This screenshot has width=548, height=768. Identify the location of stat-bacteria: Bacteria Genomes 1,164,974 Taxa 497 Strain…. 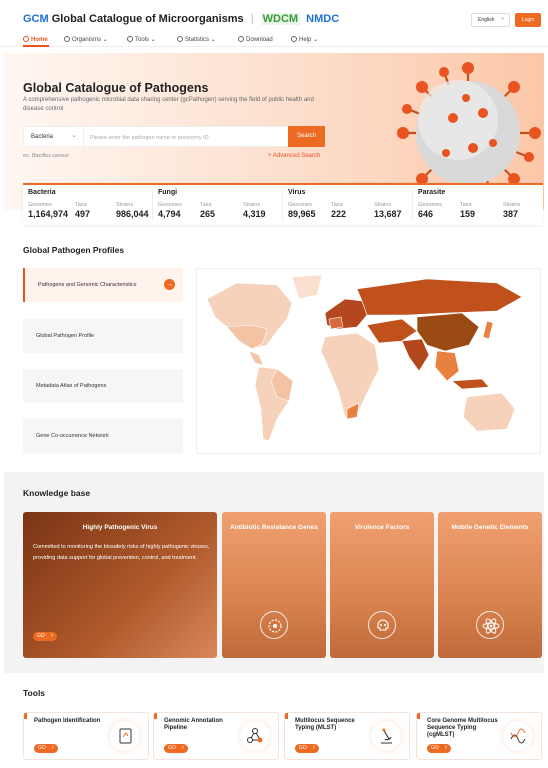
(87, 205).